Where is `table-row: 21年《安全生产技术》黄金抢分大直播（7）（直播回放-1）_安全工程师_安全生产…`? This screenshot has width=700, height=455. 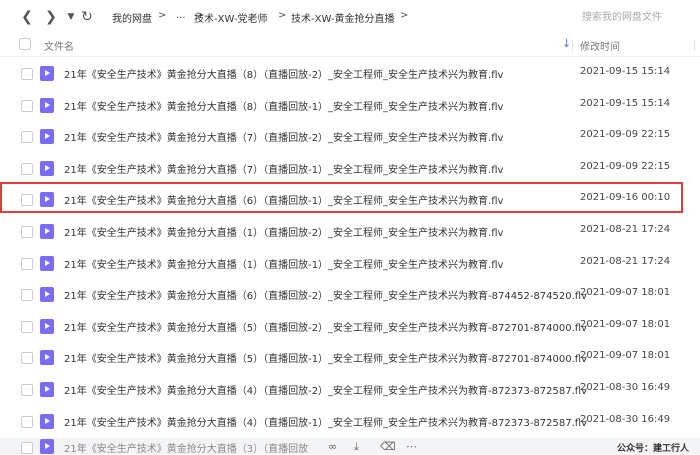 table-row: 21年《安全生产技术》黄金抢分大直播（7）（直播回放-1）_安全工程师_安全生产… is located at coordinates (350, 168).